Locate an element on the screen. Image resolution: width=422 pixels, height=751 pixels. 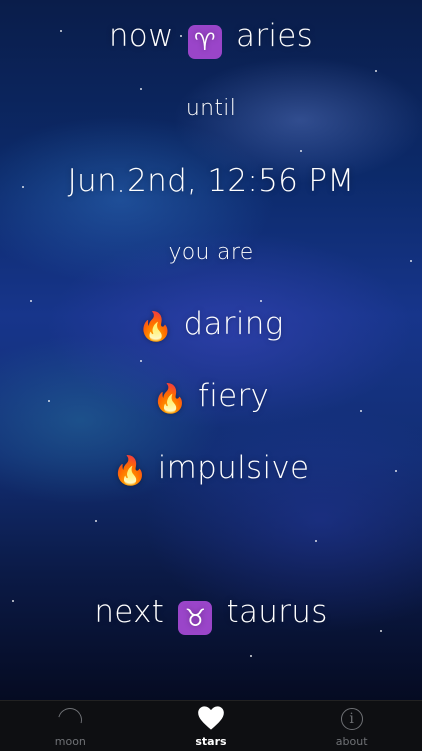
trait-item: 🔥 fiery is located at coordinates (211, 396).